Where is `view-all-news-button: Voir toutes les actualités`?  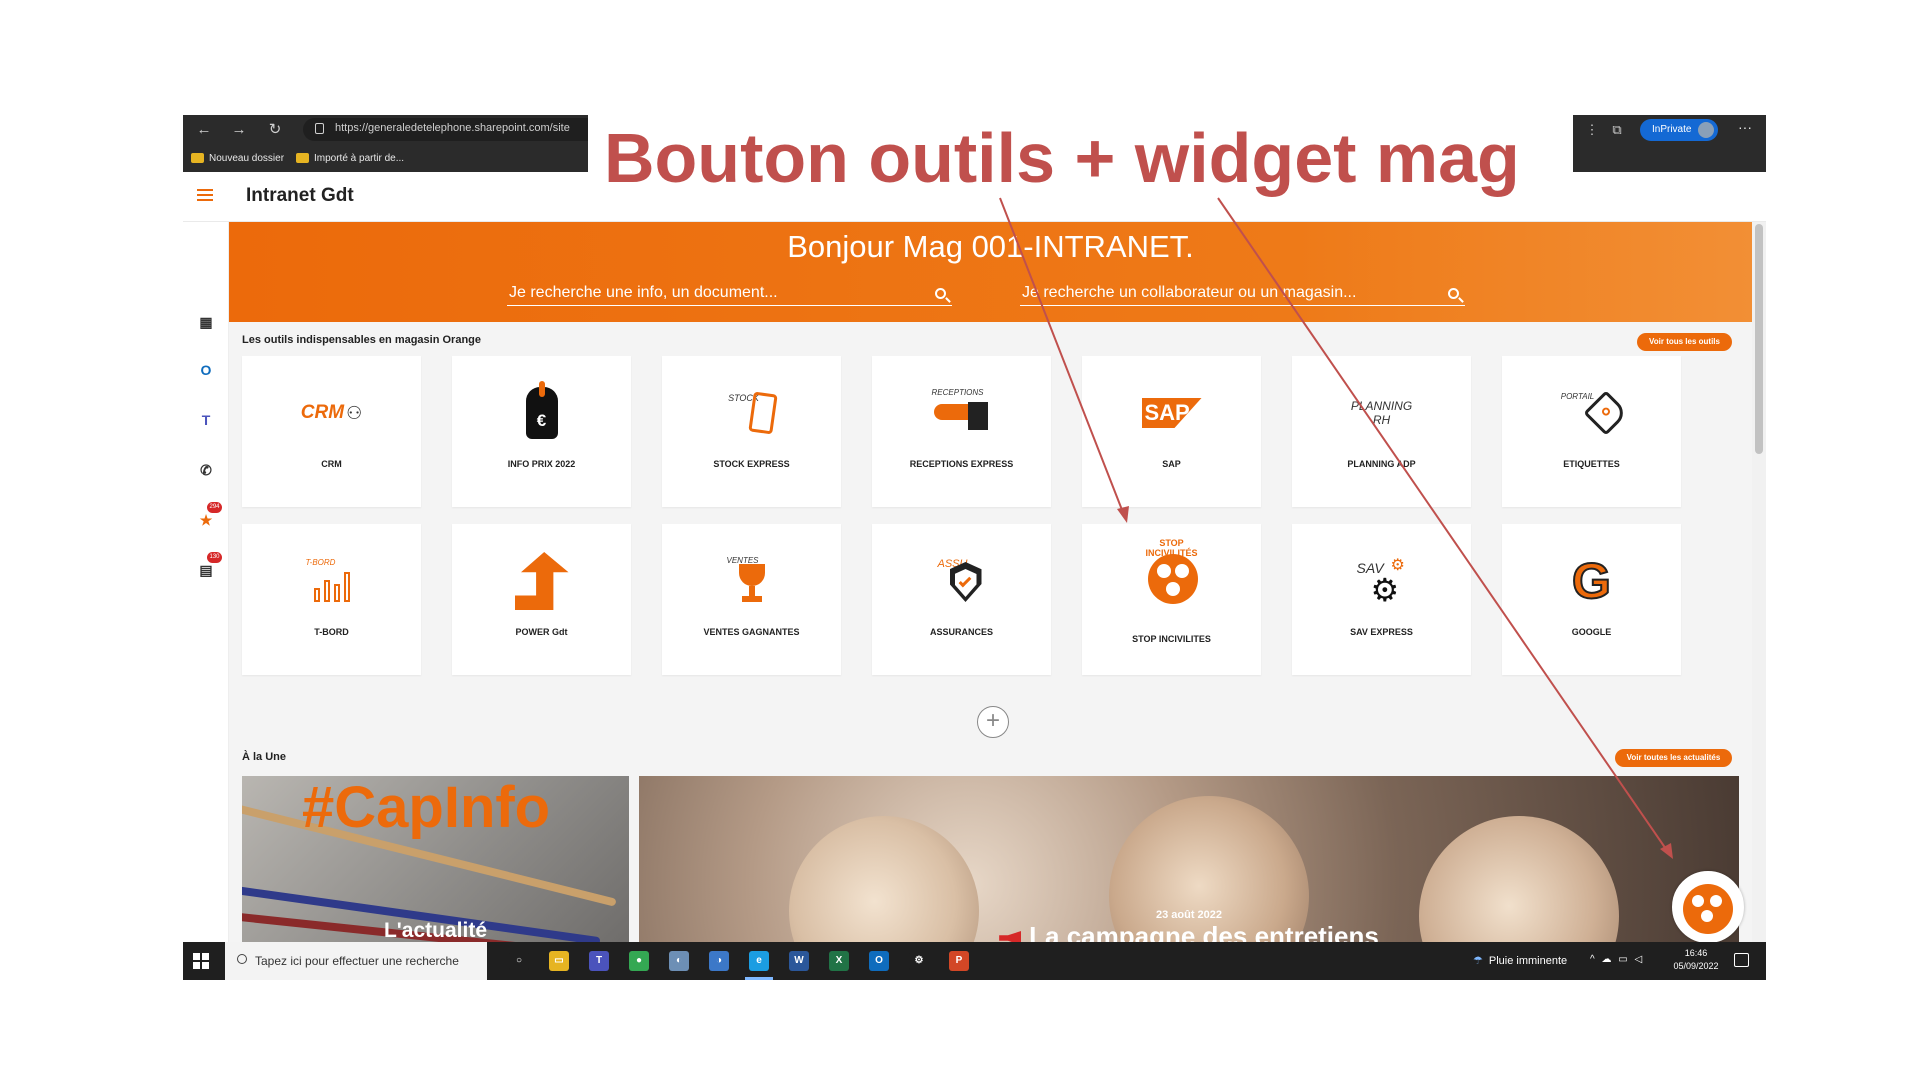 view-all-news-button: Voir toutes les actualités is located at coordinates (1673, 758).